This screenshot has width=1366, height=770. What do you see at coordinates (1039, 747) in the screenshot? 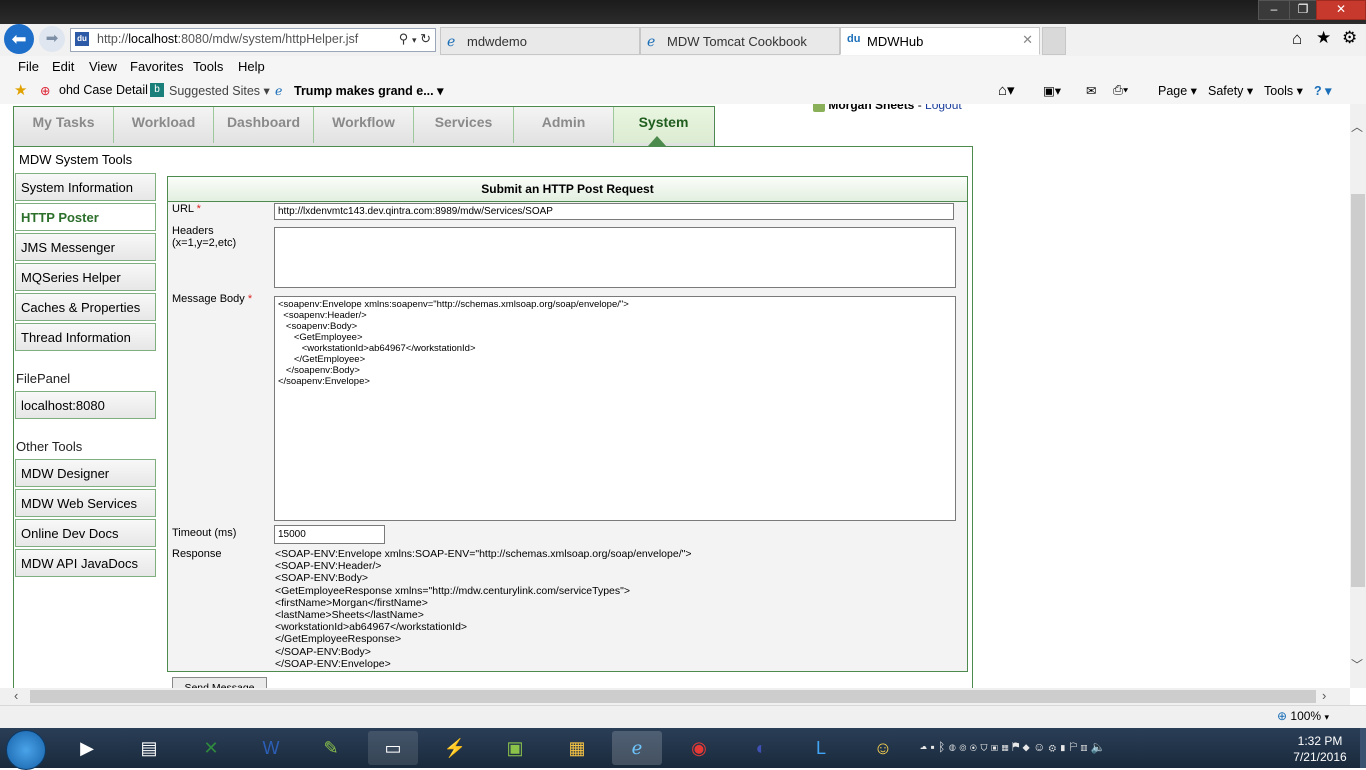
I see `tray-smile-icon: ☺` at bounding box center [1039, 747].